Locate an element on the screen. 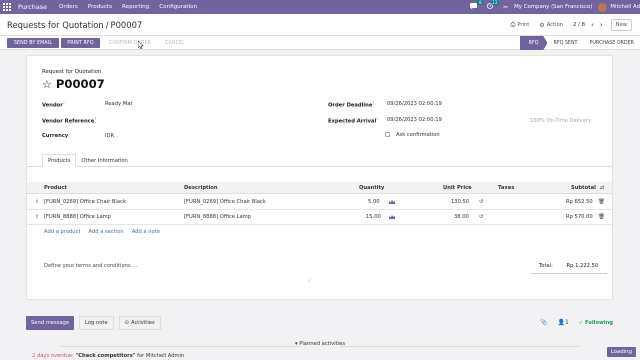 The width and height of the screenshot is (640, 360). status-rfq: RFQ is located at coordinates (533, 43).